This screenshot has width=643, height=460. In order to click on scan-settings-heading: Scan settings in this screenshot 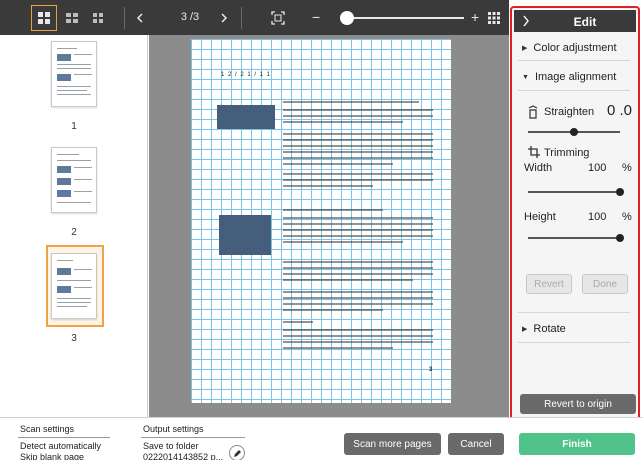, I will do `click(47, 429)`.